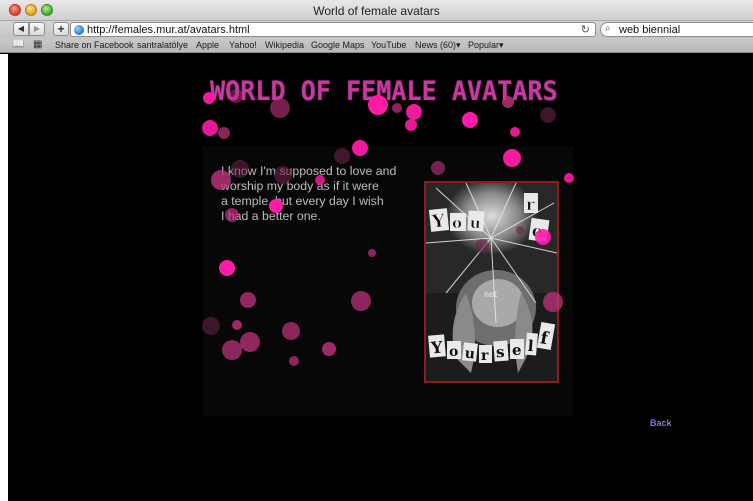 This screenshot has width=753, height=501. Describe the element at coordinates (37, 29) in the screenshot. I see `forward-button: ▶` at that location.